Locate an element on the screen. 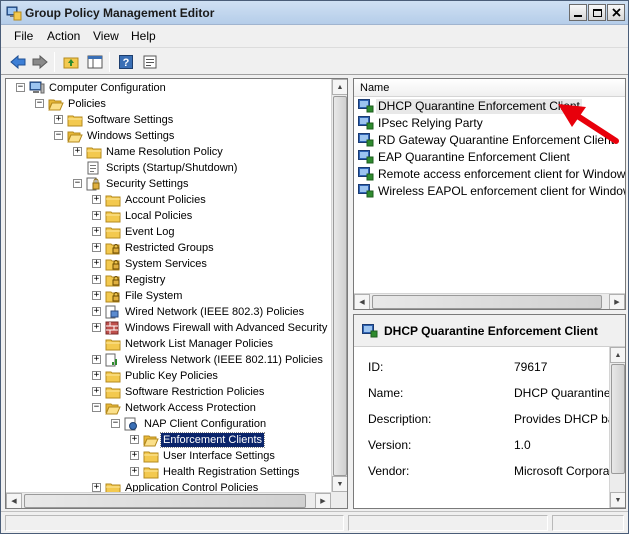  list-hscroll-thumb is located at coordinates (487, 302).